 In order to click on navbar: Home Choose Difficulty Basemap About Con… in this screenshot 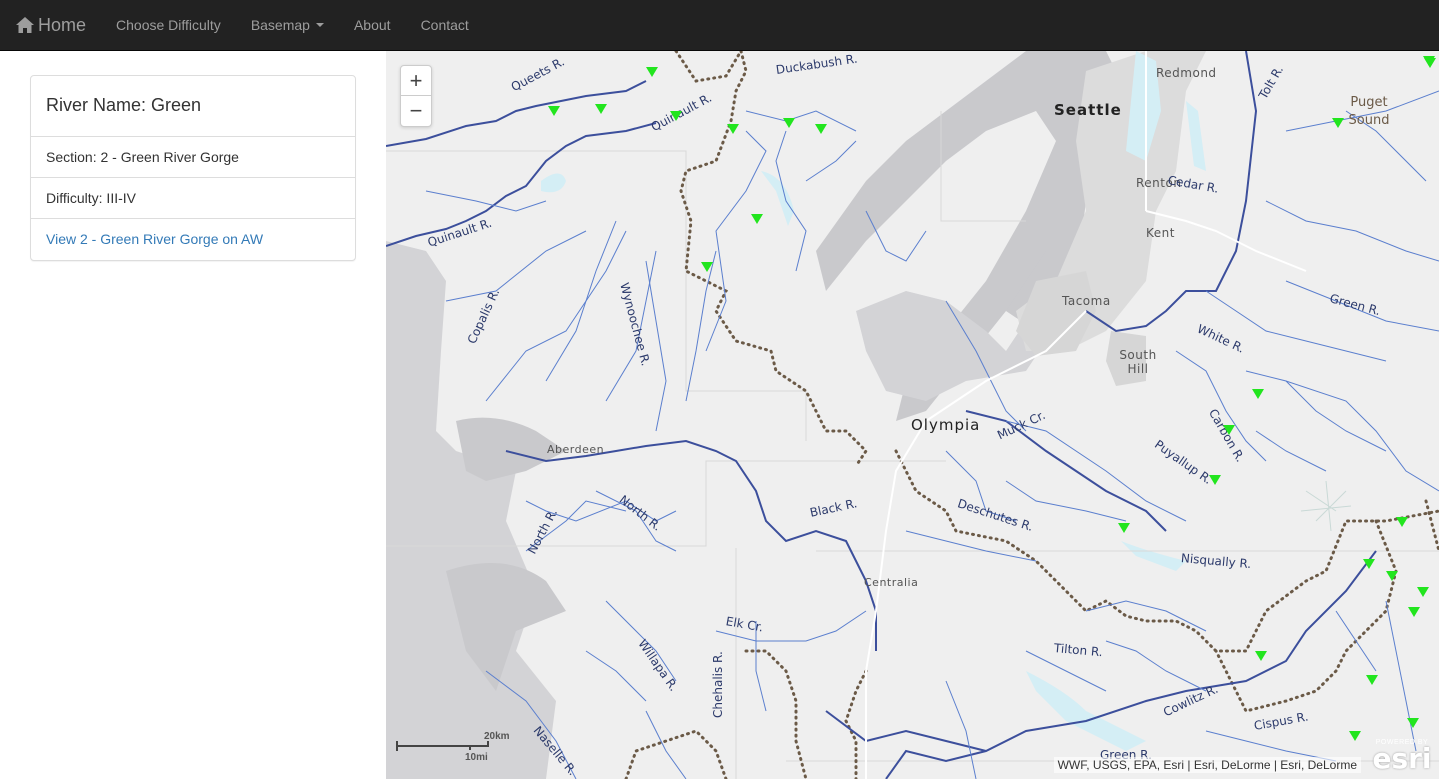, I will do `click(719, 25)`.